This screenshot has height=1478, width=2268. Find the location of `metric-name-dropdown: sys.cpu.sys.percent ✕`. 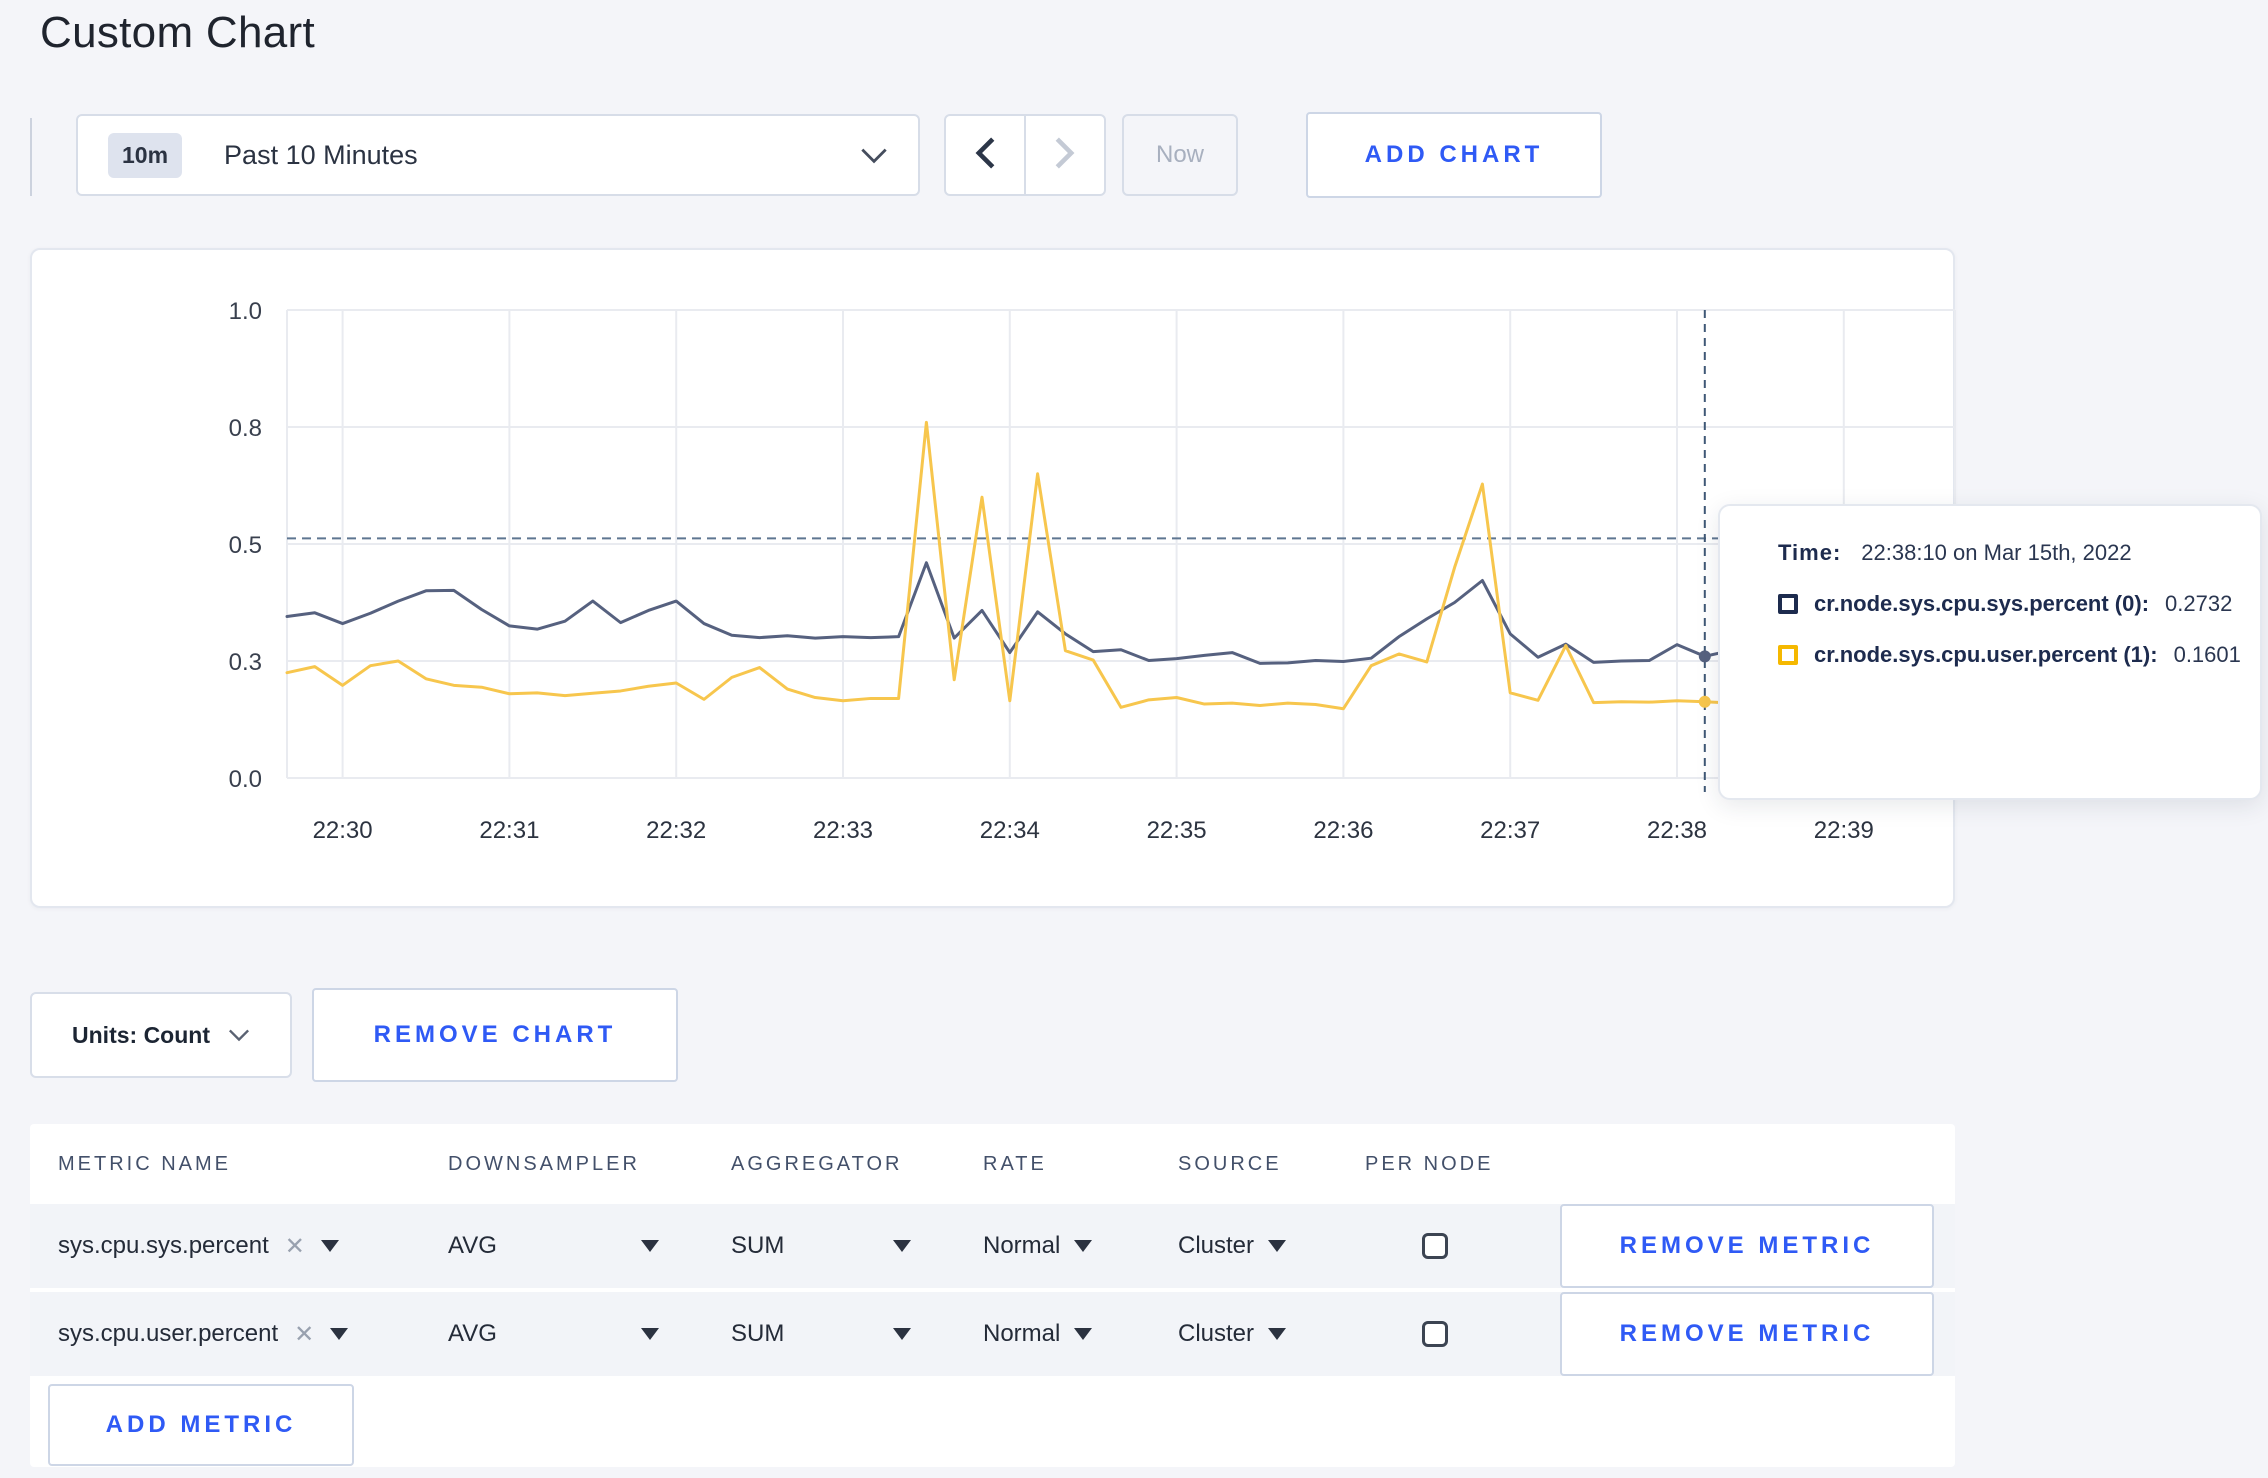

metric-name-dropdown: sys.cpu.sys.percent ✕ is located at coordinates (253, 1246).